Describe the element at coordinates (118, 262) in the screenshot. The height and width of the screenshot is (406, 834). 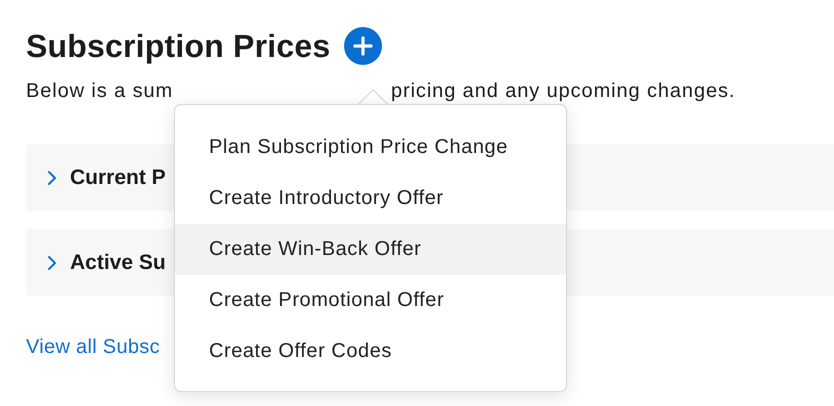
I see `section-title: Active Su` at that location.